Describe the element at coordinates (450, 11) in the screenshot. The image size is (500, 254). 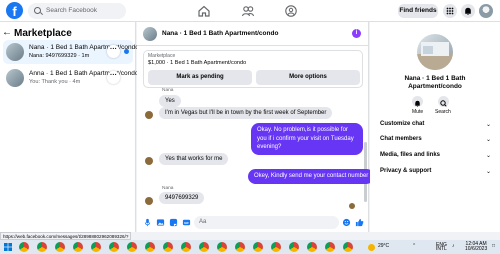
I see `menu-grid-icon` at that location.